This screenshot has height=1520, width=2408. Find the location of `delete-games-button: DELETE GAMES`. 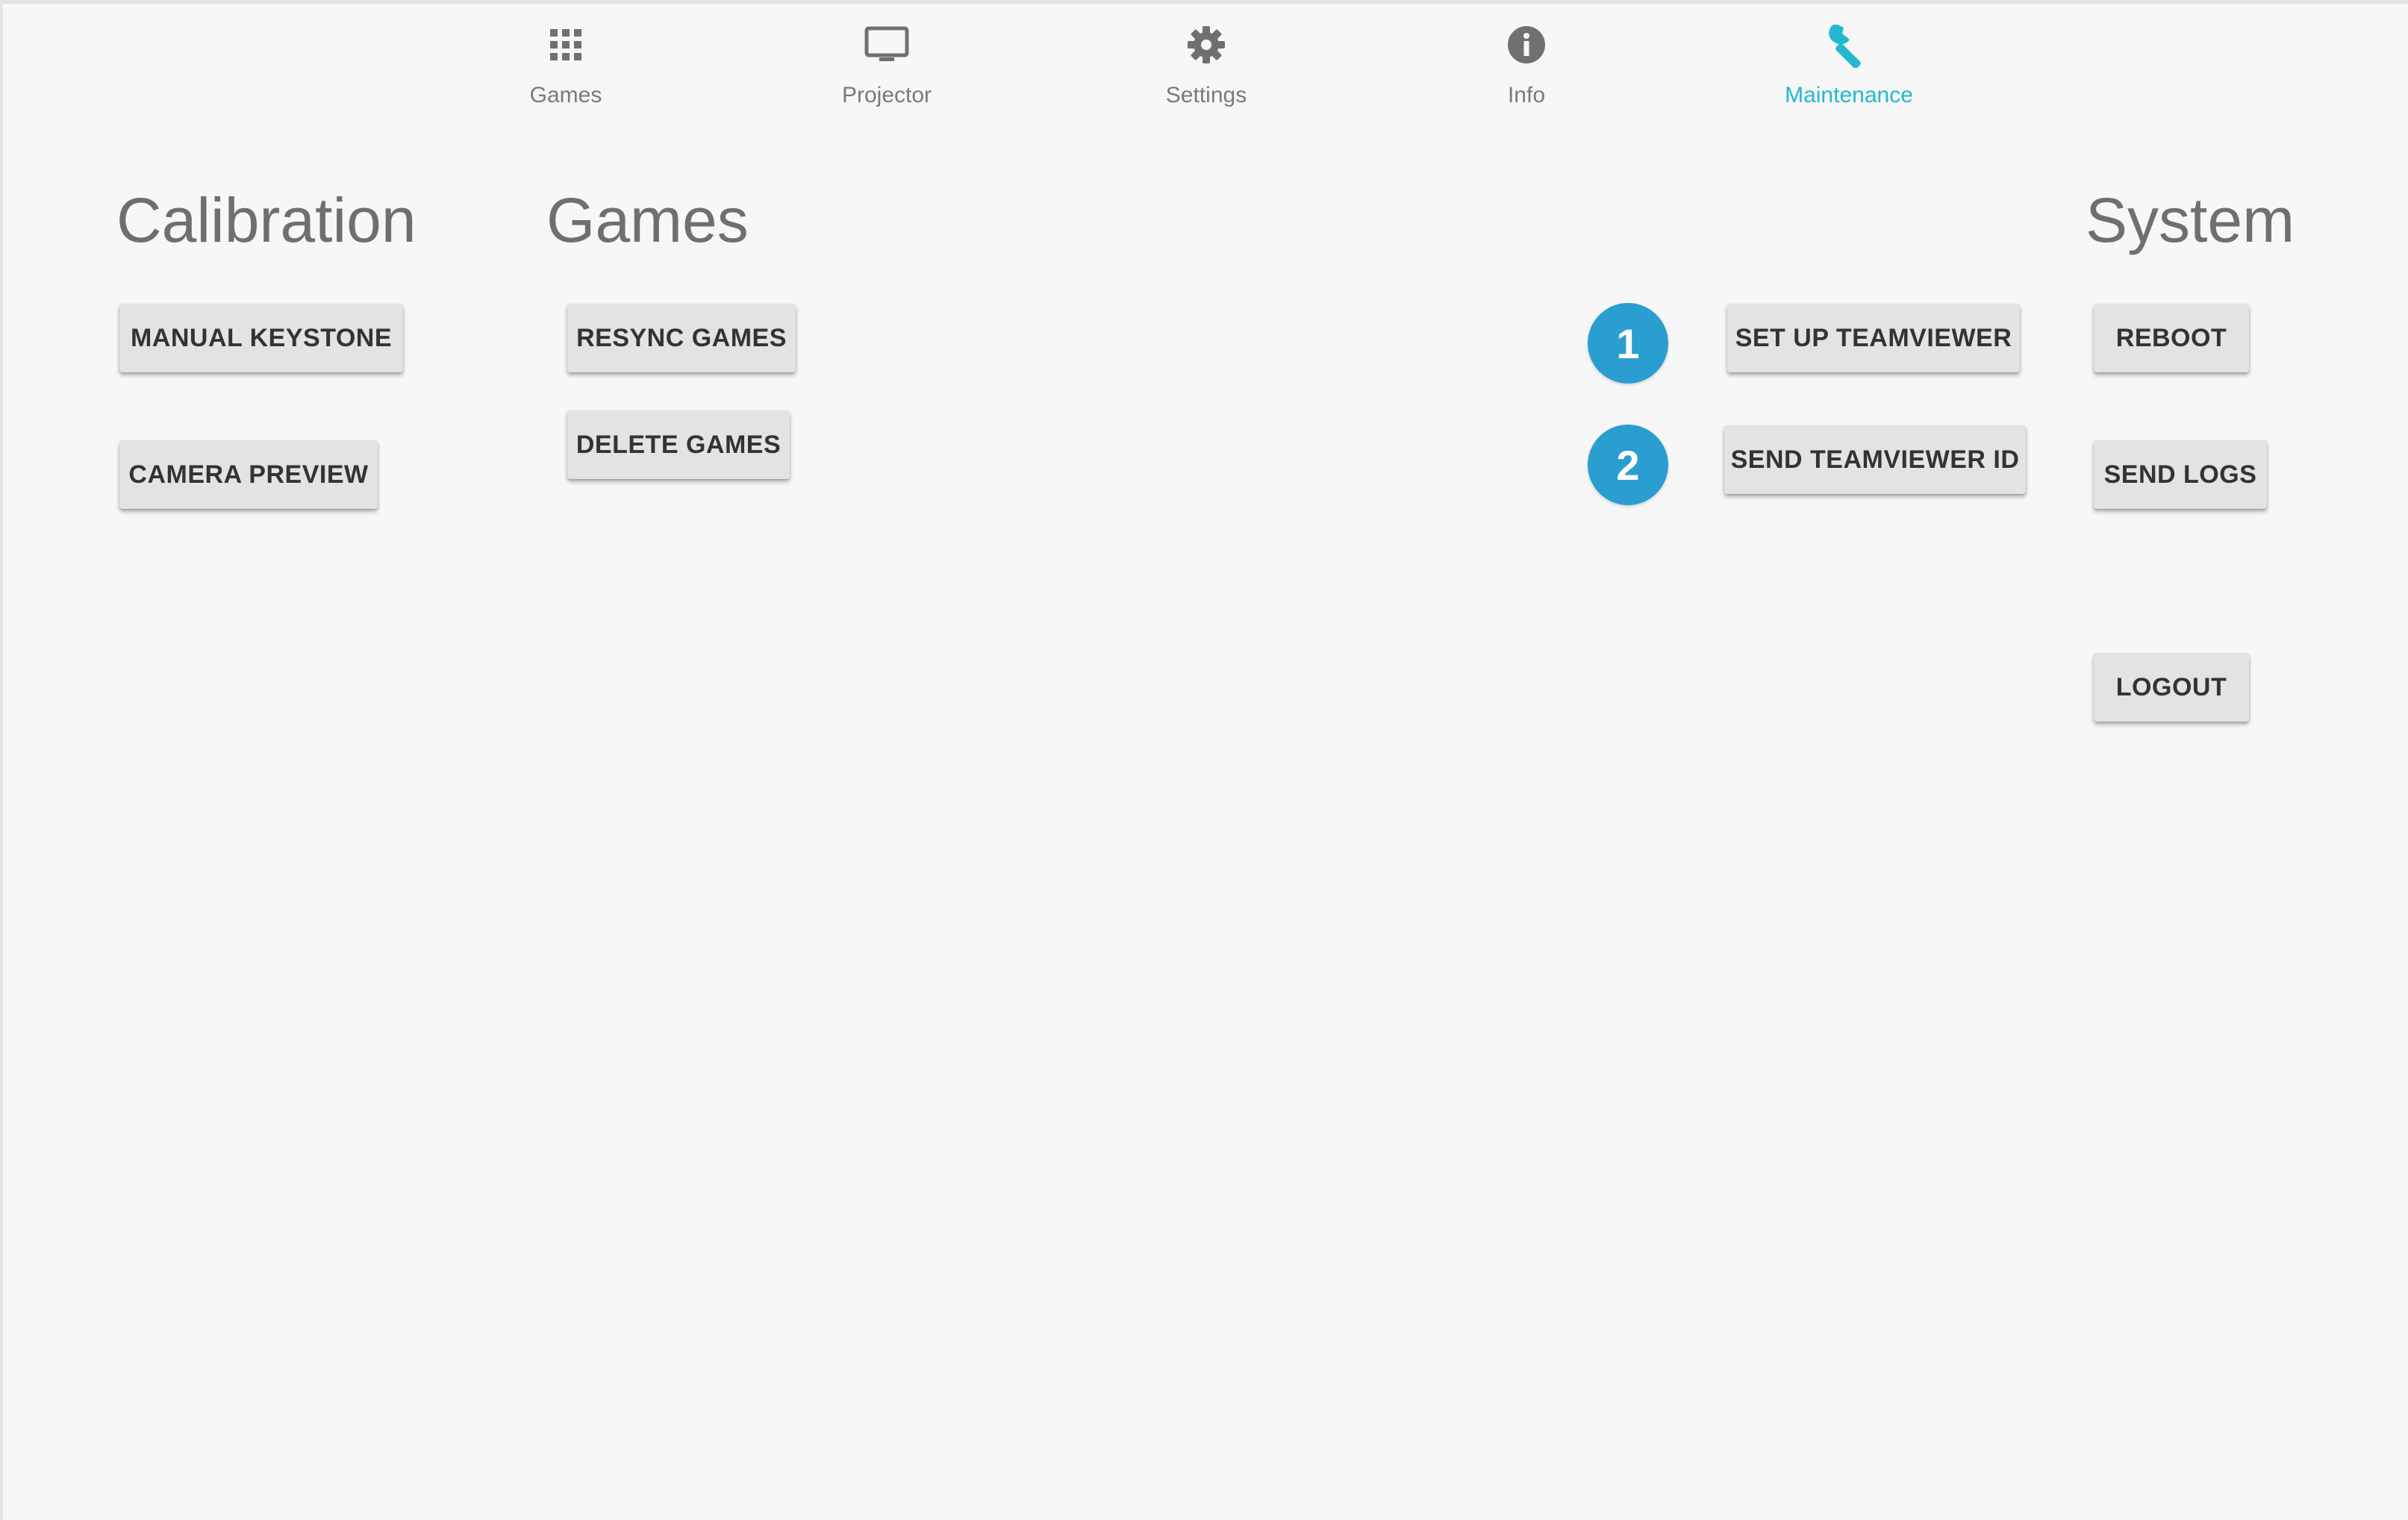

delete-games-button: DELETE GAMES is located at coordinates (678, 444).